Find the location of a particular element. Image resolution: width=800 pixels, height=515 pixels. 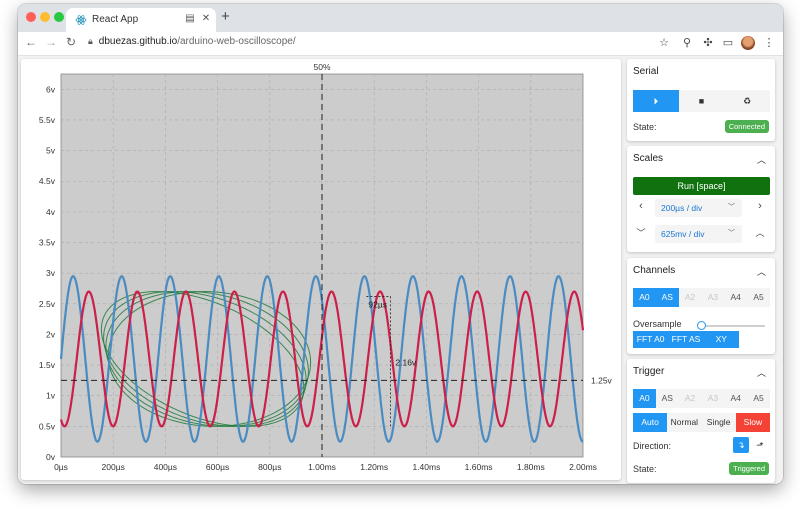

x-tick-label: 800µs is located at coordinates (269, 467).